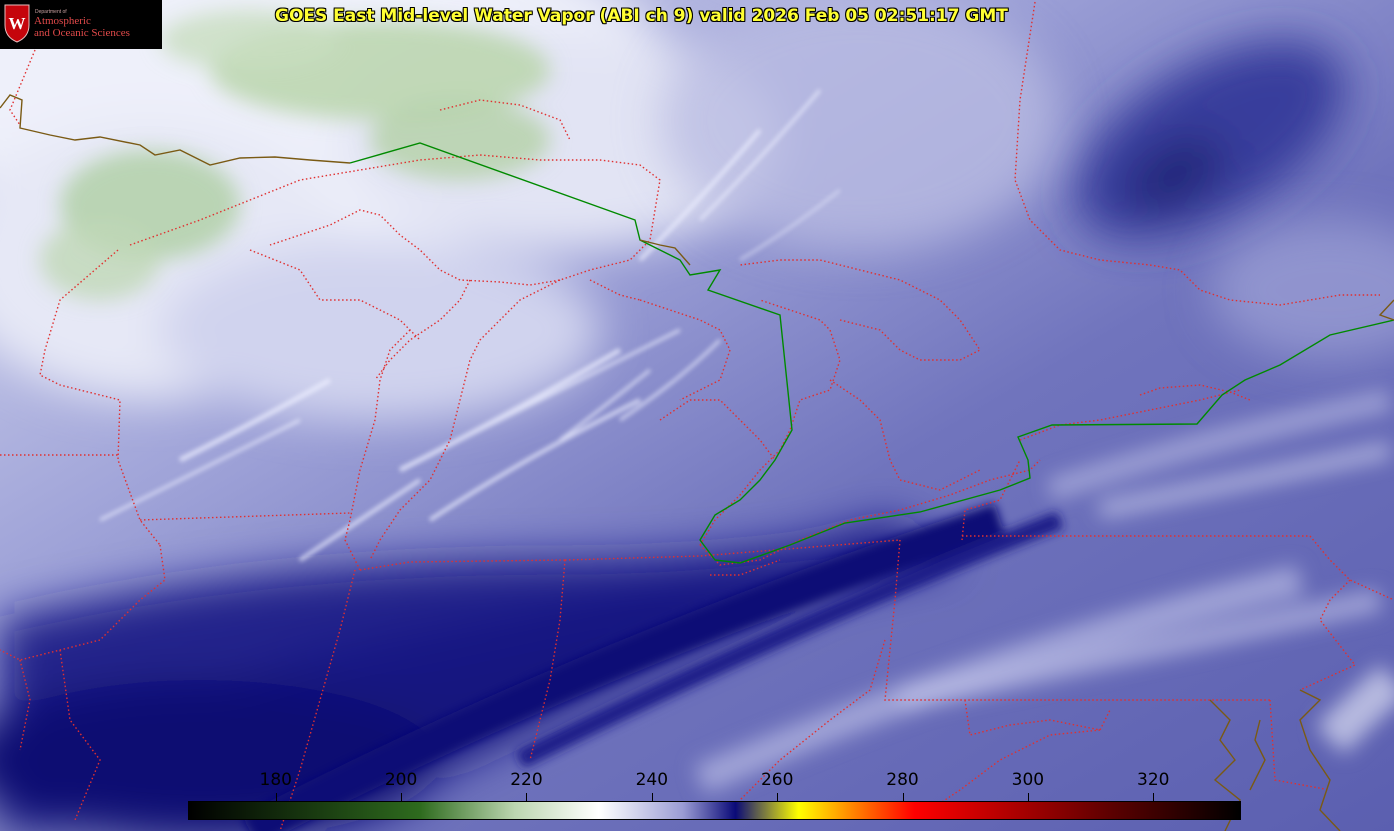  What do you see at coordinates (401, 780) in the screenshot?
I see `colorbar-tick-label: 200` at bounding box center [401, 780].